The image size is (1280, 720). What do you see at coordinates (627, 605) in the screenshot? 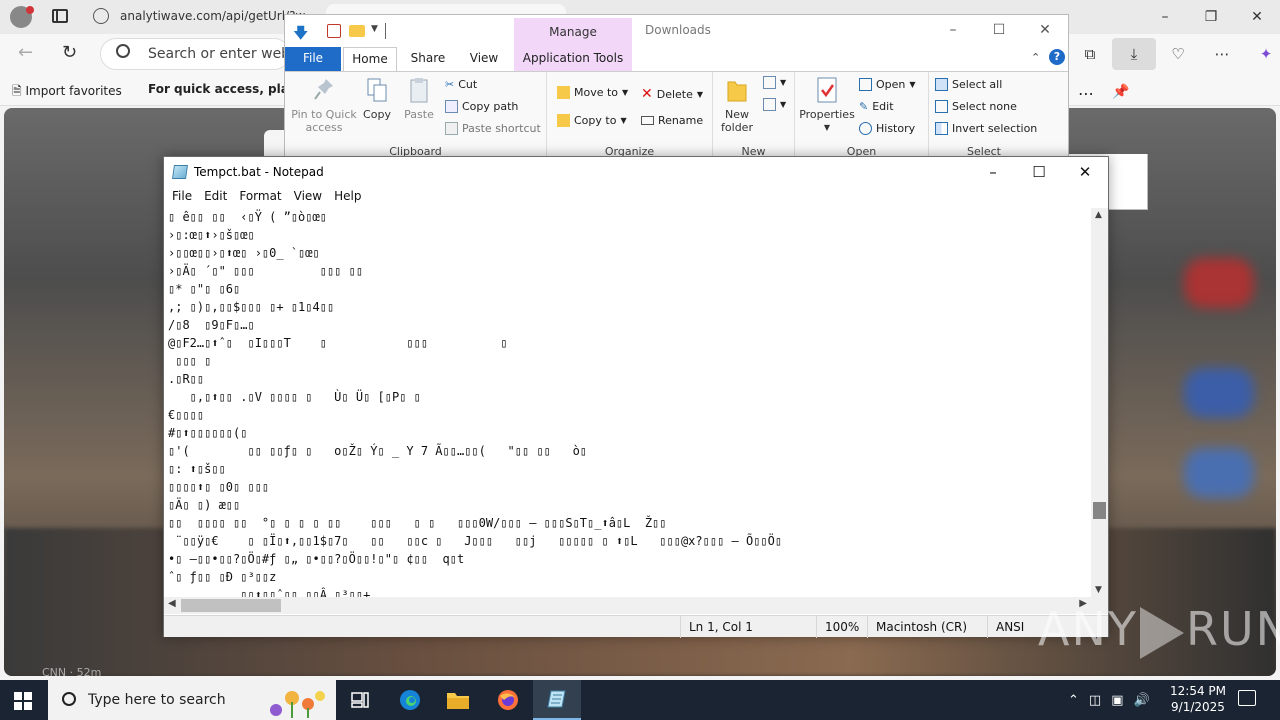
I see `horizontal-scrollbar: ◀ ▶` at bounding box center [627, 605].